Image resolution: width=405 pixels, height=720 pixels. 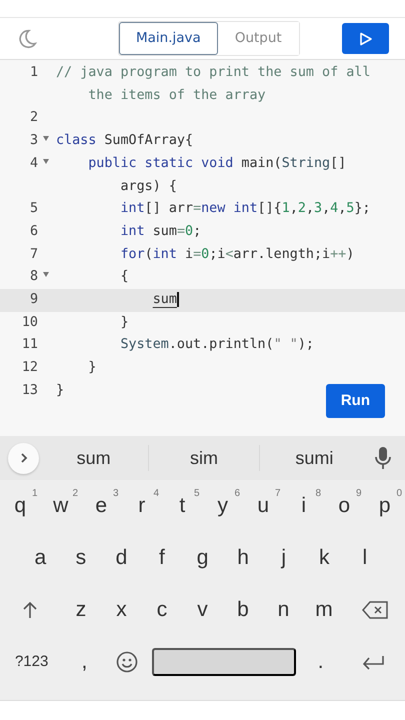 I want to click on keyboard-key: i 8, so click(x=304, y=506).